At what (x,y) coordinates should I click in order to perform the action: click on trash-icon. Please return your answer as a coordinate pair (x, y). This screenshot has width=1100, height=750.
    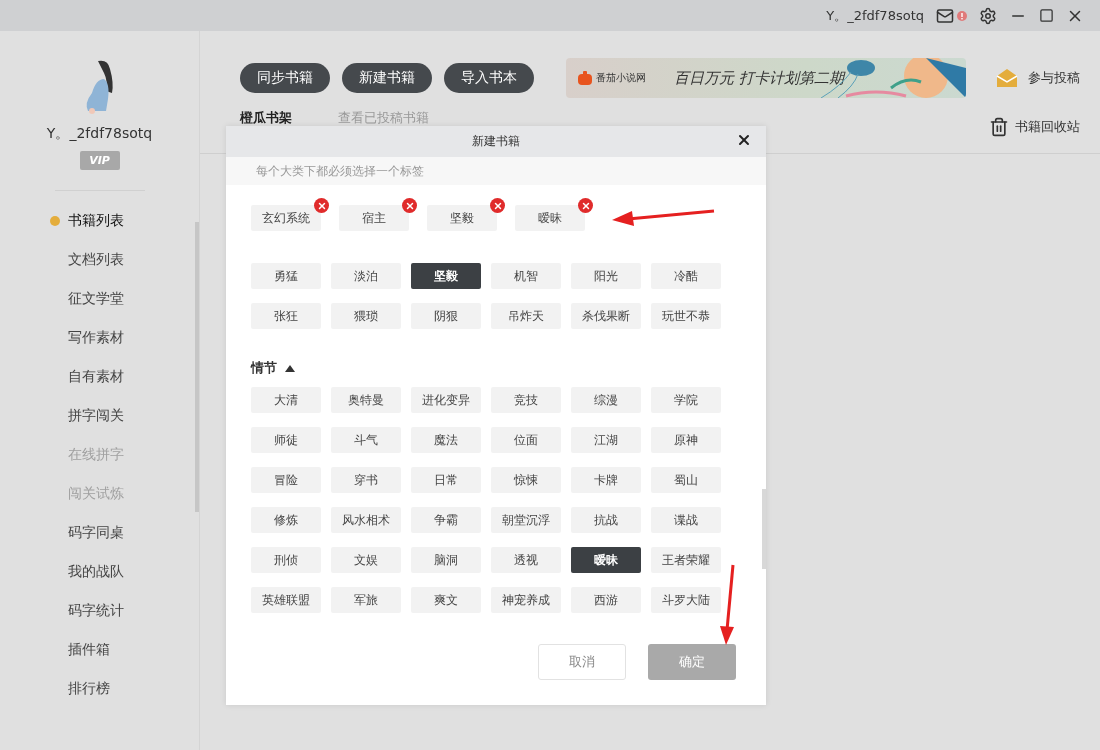
    Looking at the image, I should click on (999, 127).